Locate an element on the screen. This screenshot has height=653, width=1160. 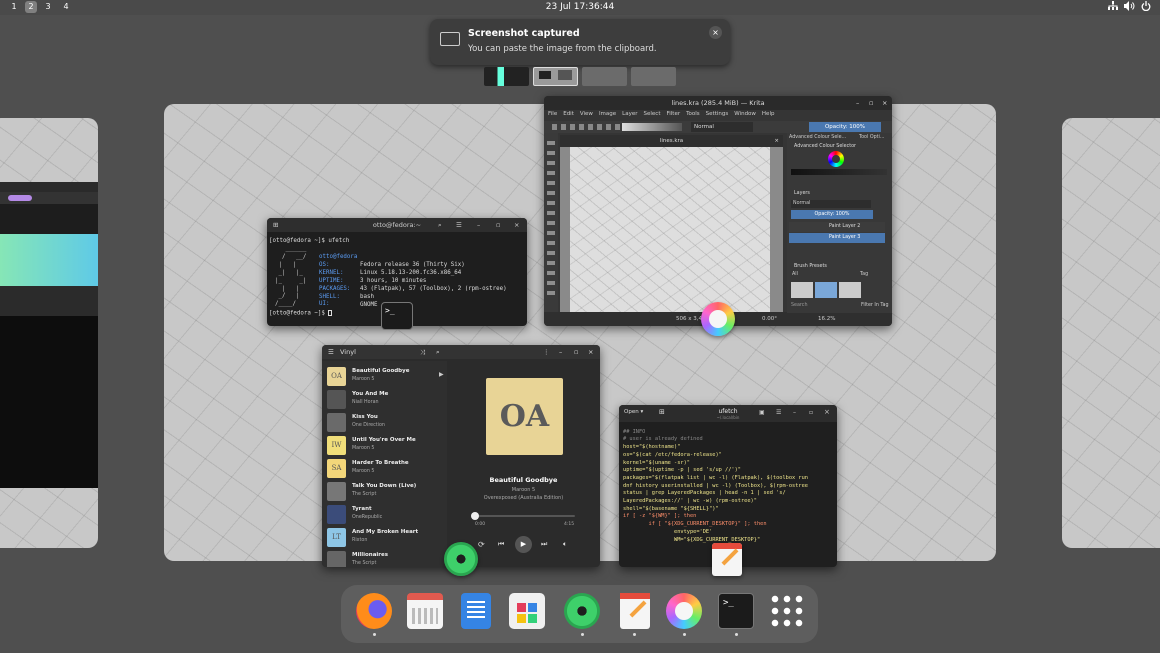
clock: 23 Jul 17:36:44 is located at coordinates (580, 7).